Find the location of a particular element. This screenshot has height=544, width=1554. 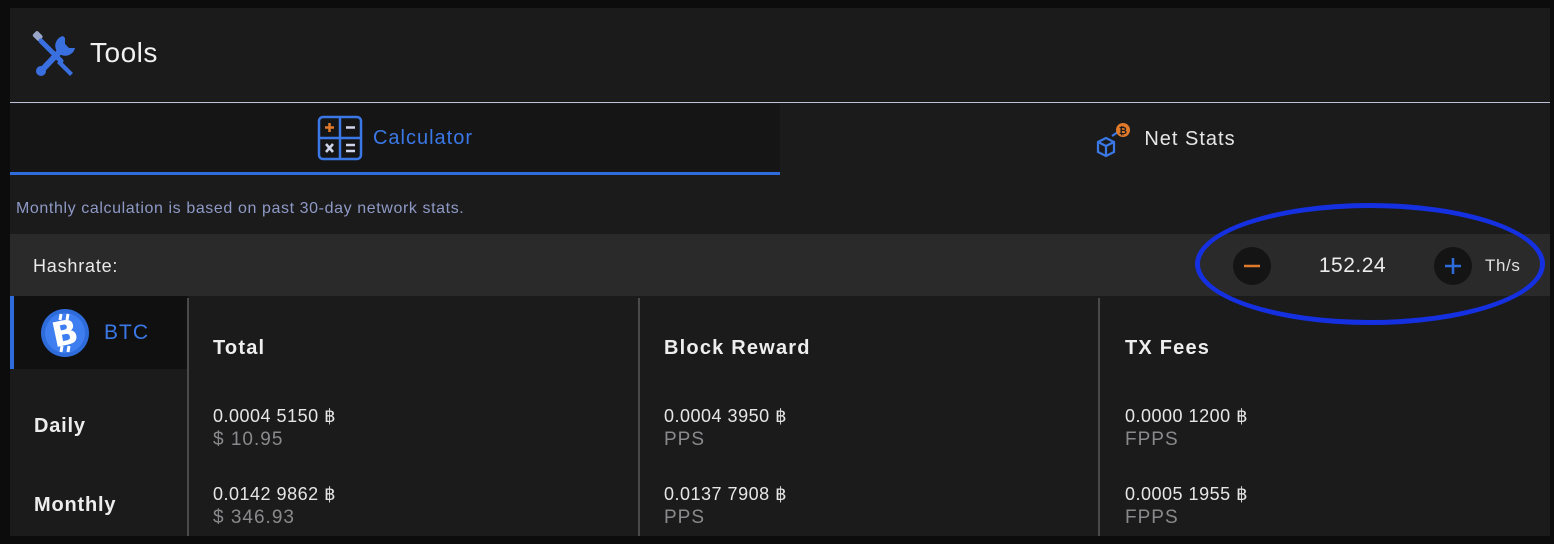

btc-amount: 0.0142 9862 ฿ is located at coordinates (275, 494).